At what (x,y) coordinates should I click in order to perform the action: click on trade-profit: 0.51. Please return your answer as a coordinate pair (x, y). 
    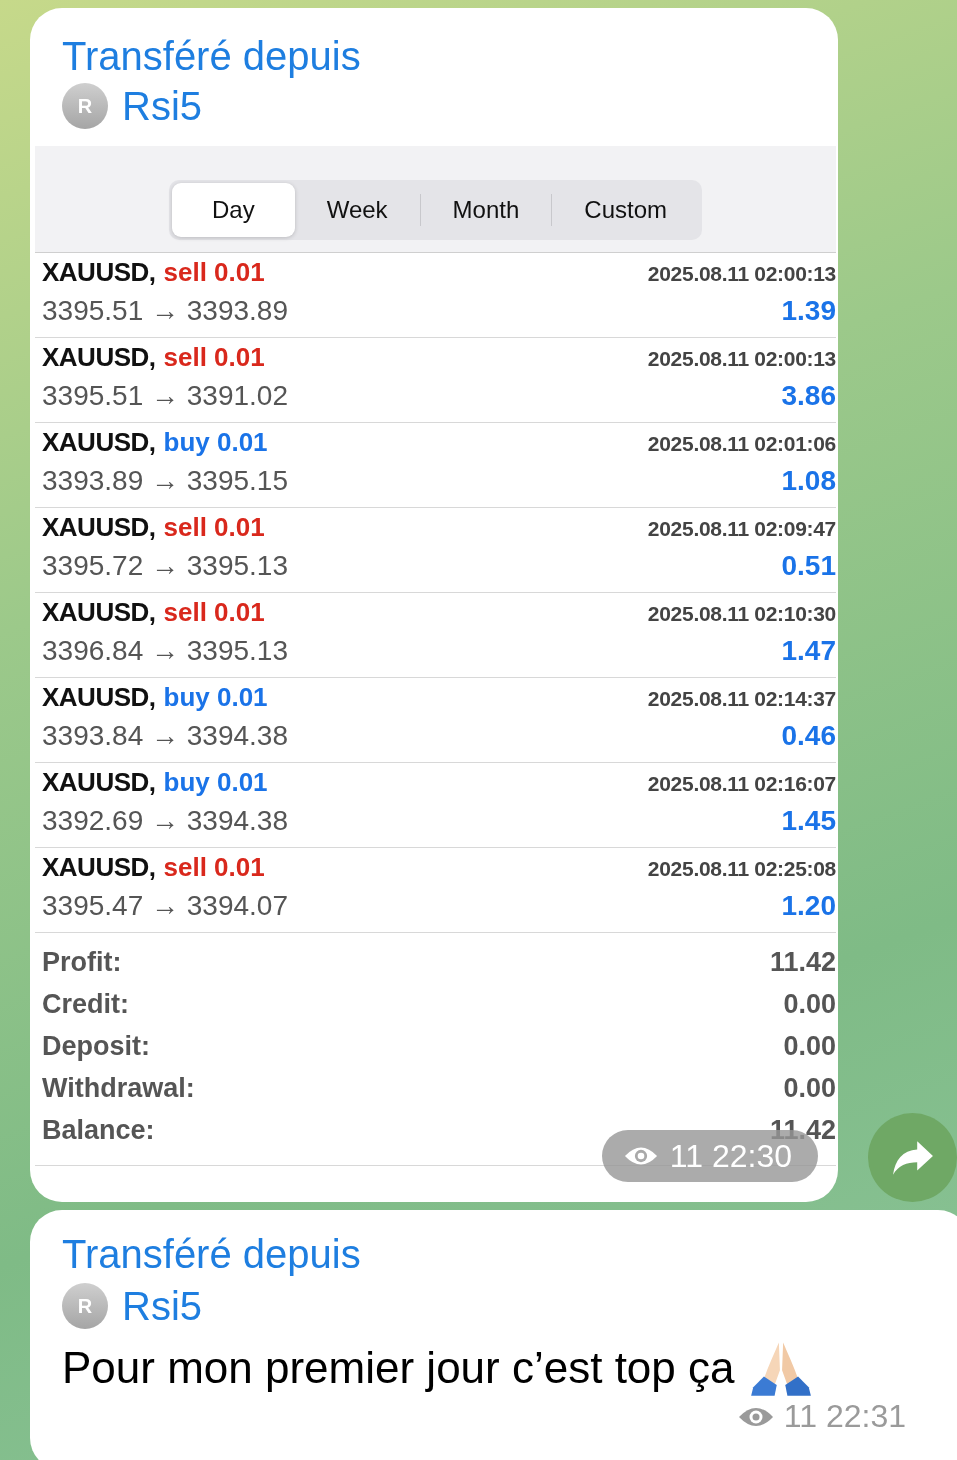
    Looking at the image, I should click on (808, 566).